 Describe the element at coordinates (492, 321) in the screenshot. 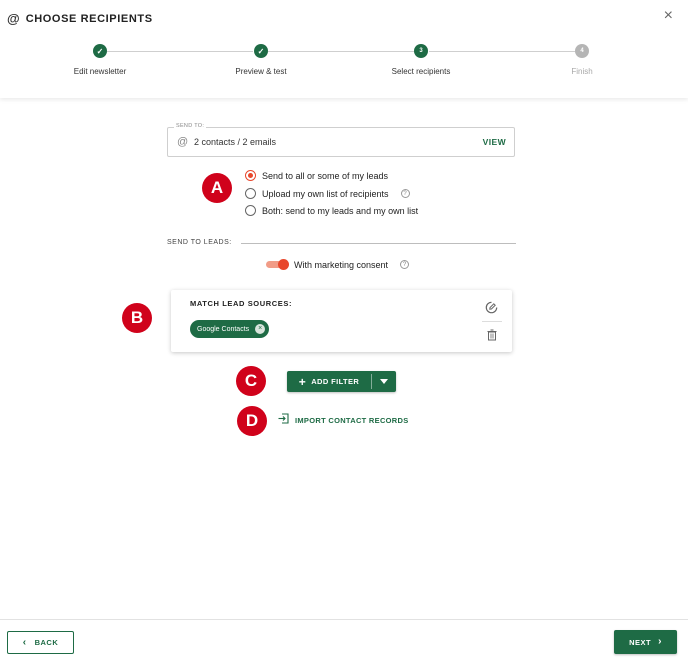

I see `icon-divider` at that location.